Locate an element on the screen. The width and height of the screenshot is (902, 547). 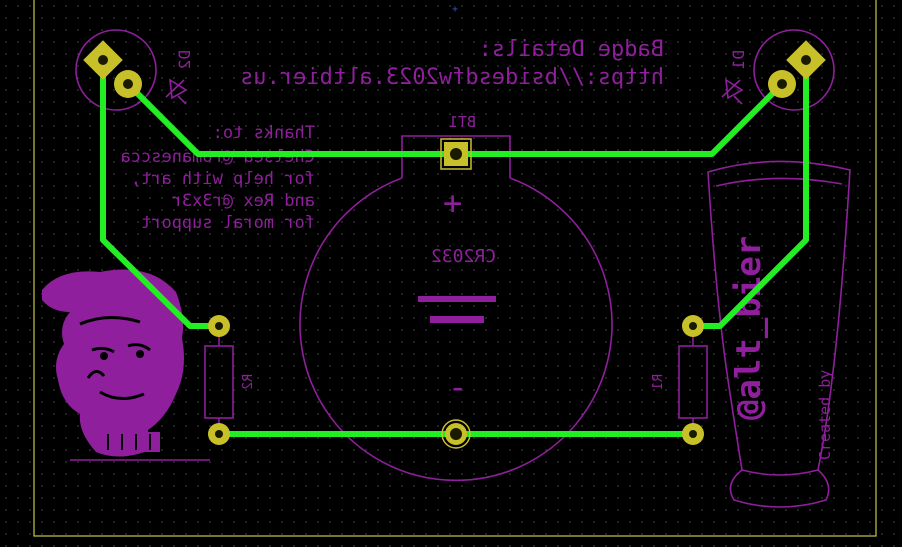
battery-minus-label: - is located at coordinates (457, 387).